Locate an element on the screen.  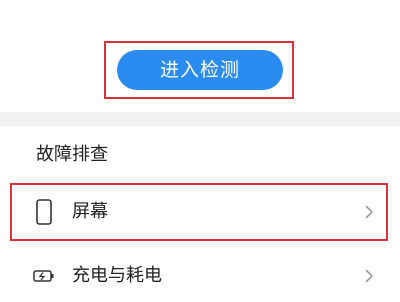
list-item-label: 充电与耗电 is located at coordinates (117, 275).